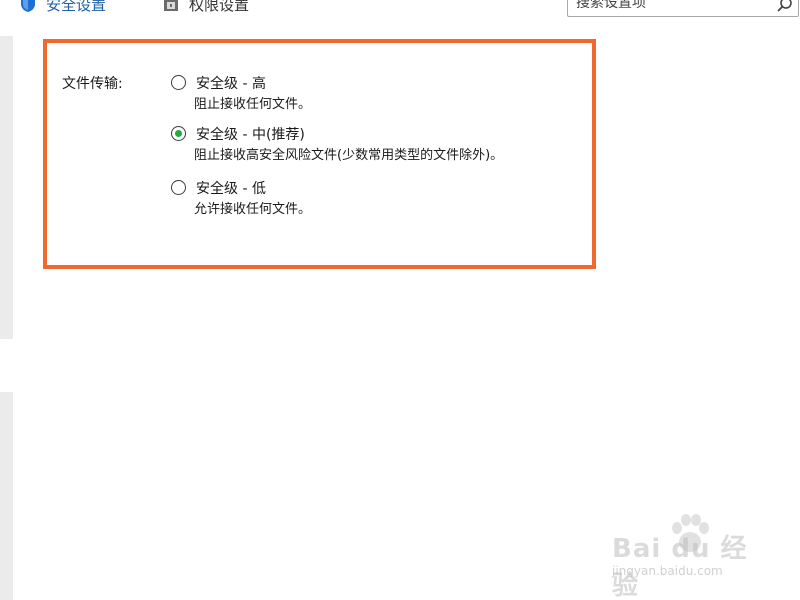 The width and height of the screenshot is (800, 600). What do you see at coordinates (28, 6) in the screenshot?
I see `shield-icon` at bounding box center [28, 6].